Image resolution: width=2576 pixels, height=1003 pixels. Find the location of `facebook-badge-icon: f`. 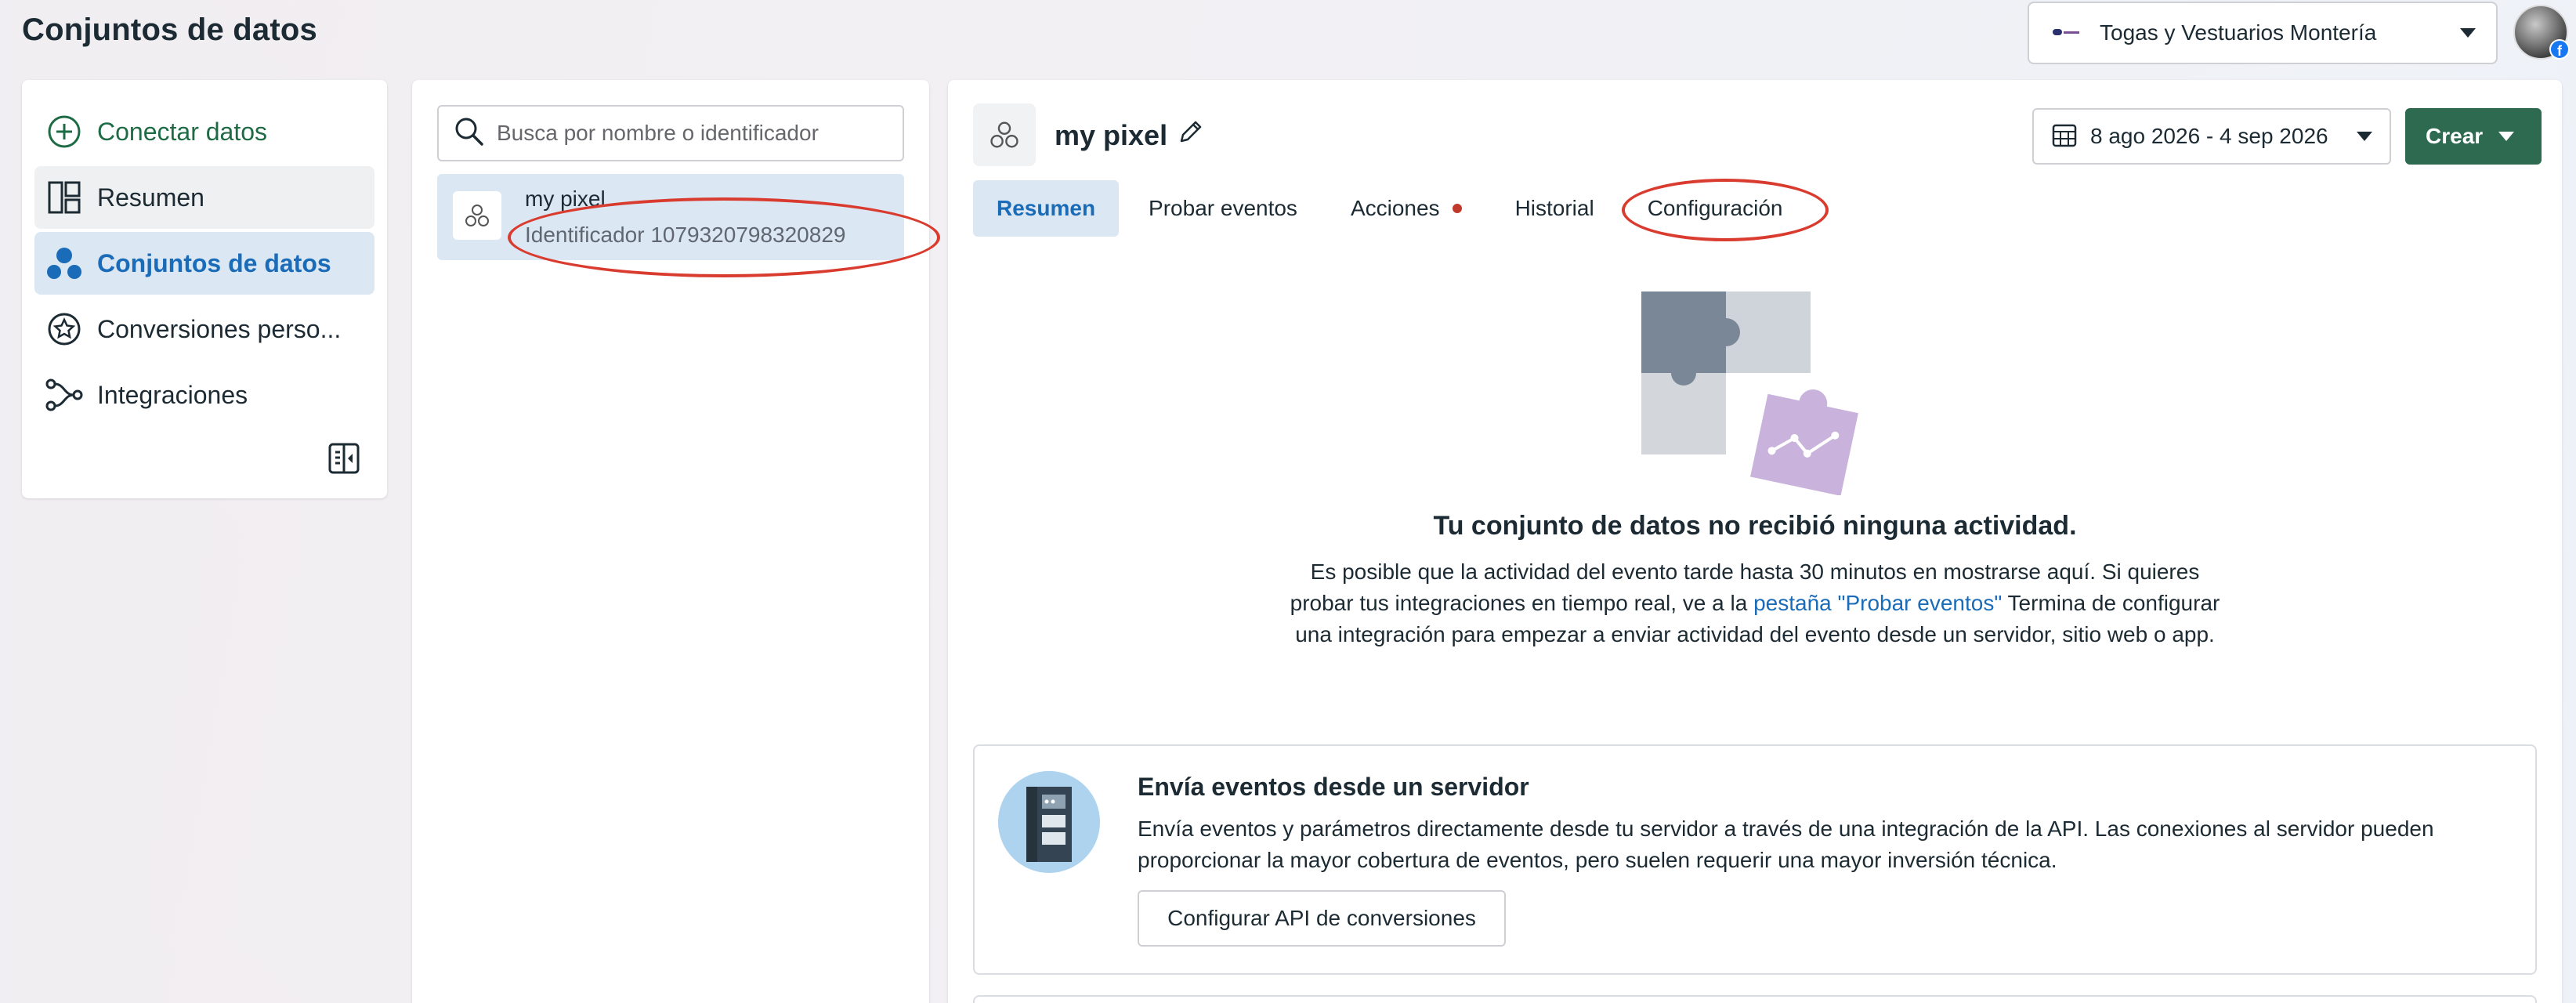

facebook-badge-icon: f is located at coordinates (2560, 49).